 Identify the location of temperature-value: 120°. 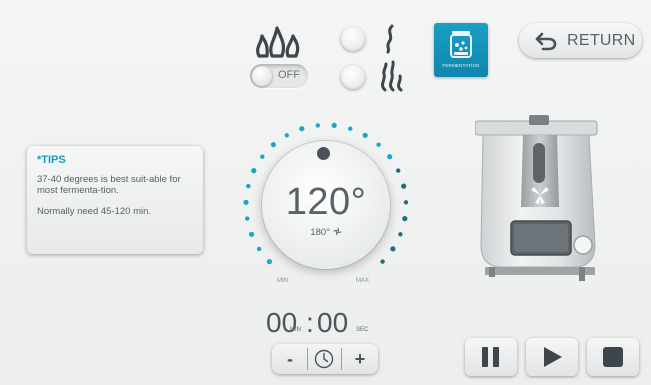
(326, 202).